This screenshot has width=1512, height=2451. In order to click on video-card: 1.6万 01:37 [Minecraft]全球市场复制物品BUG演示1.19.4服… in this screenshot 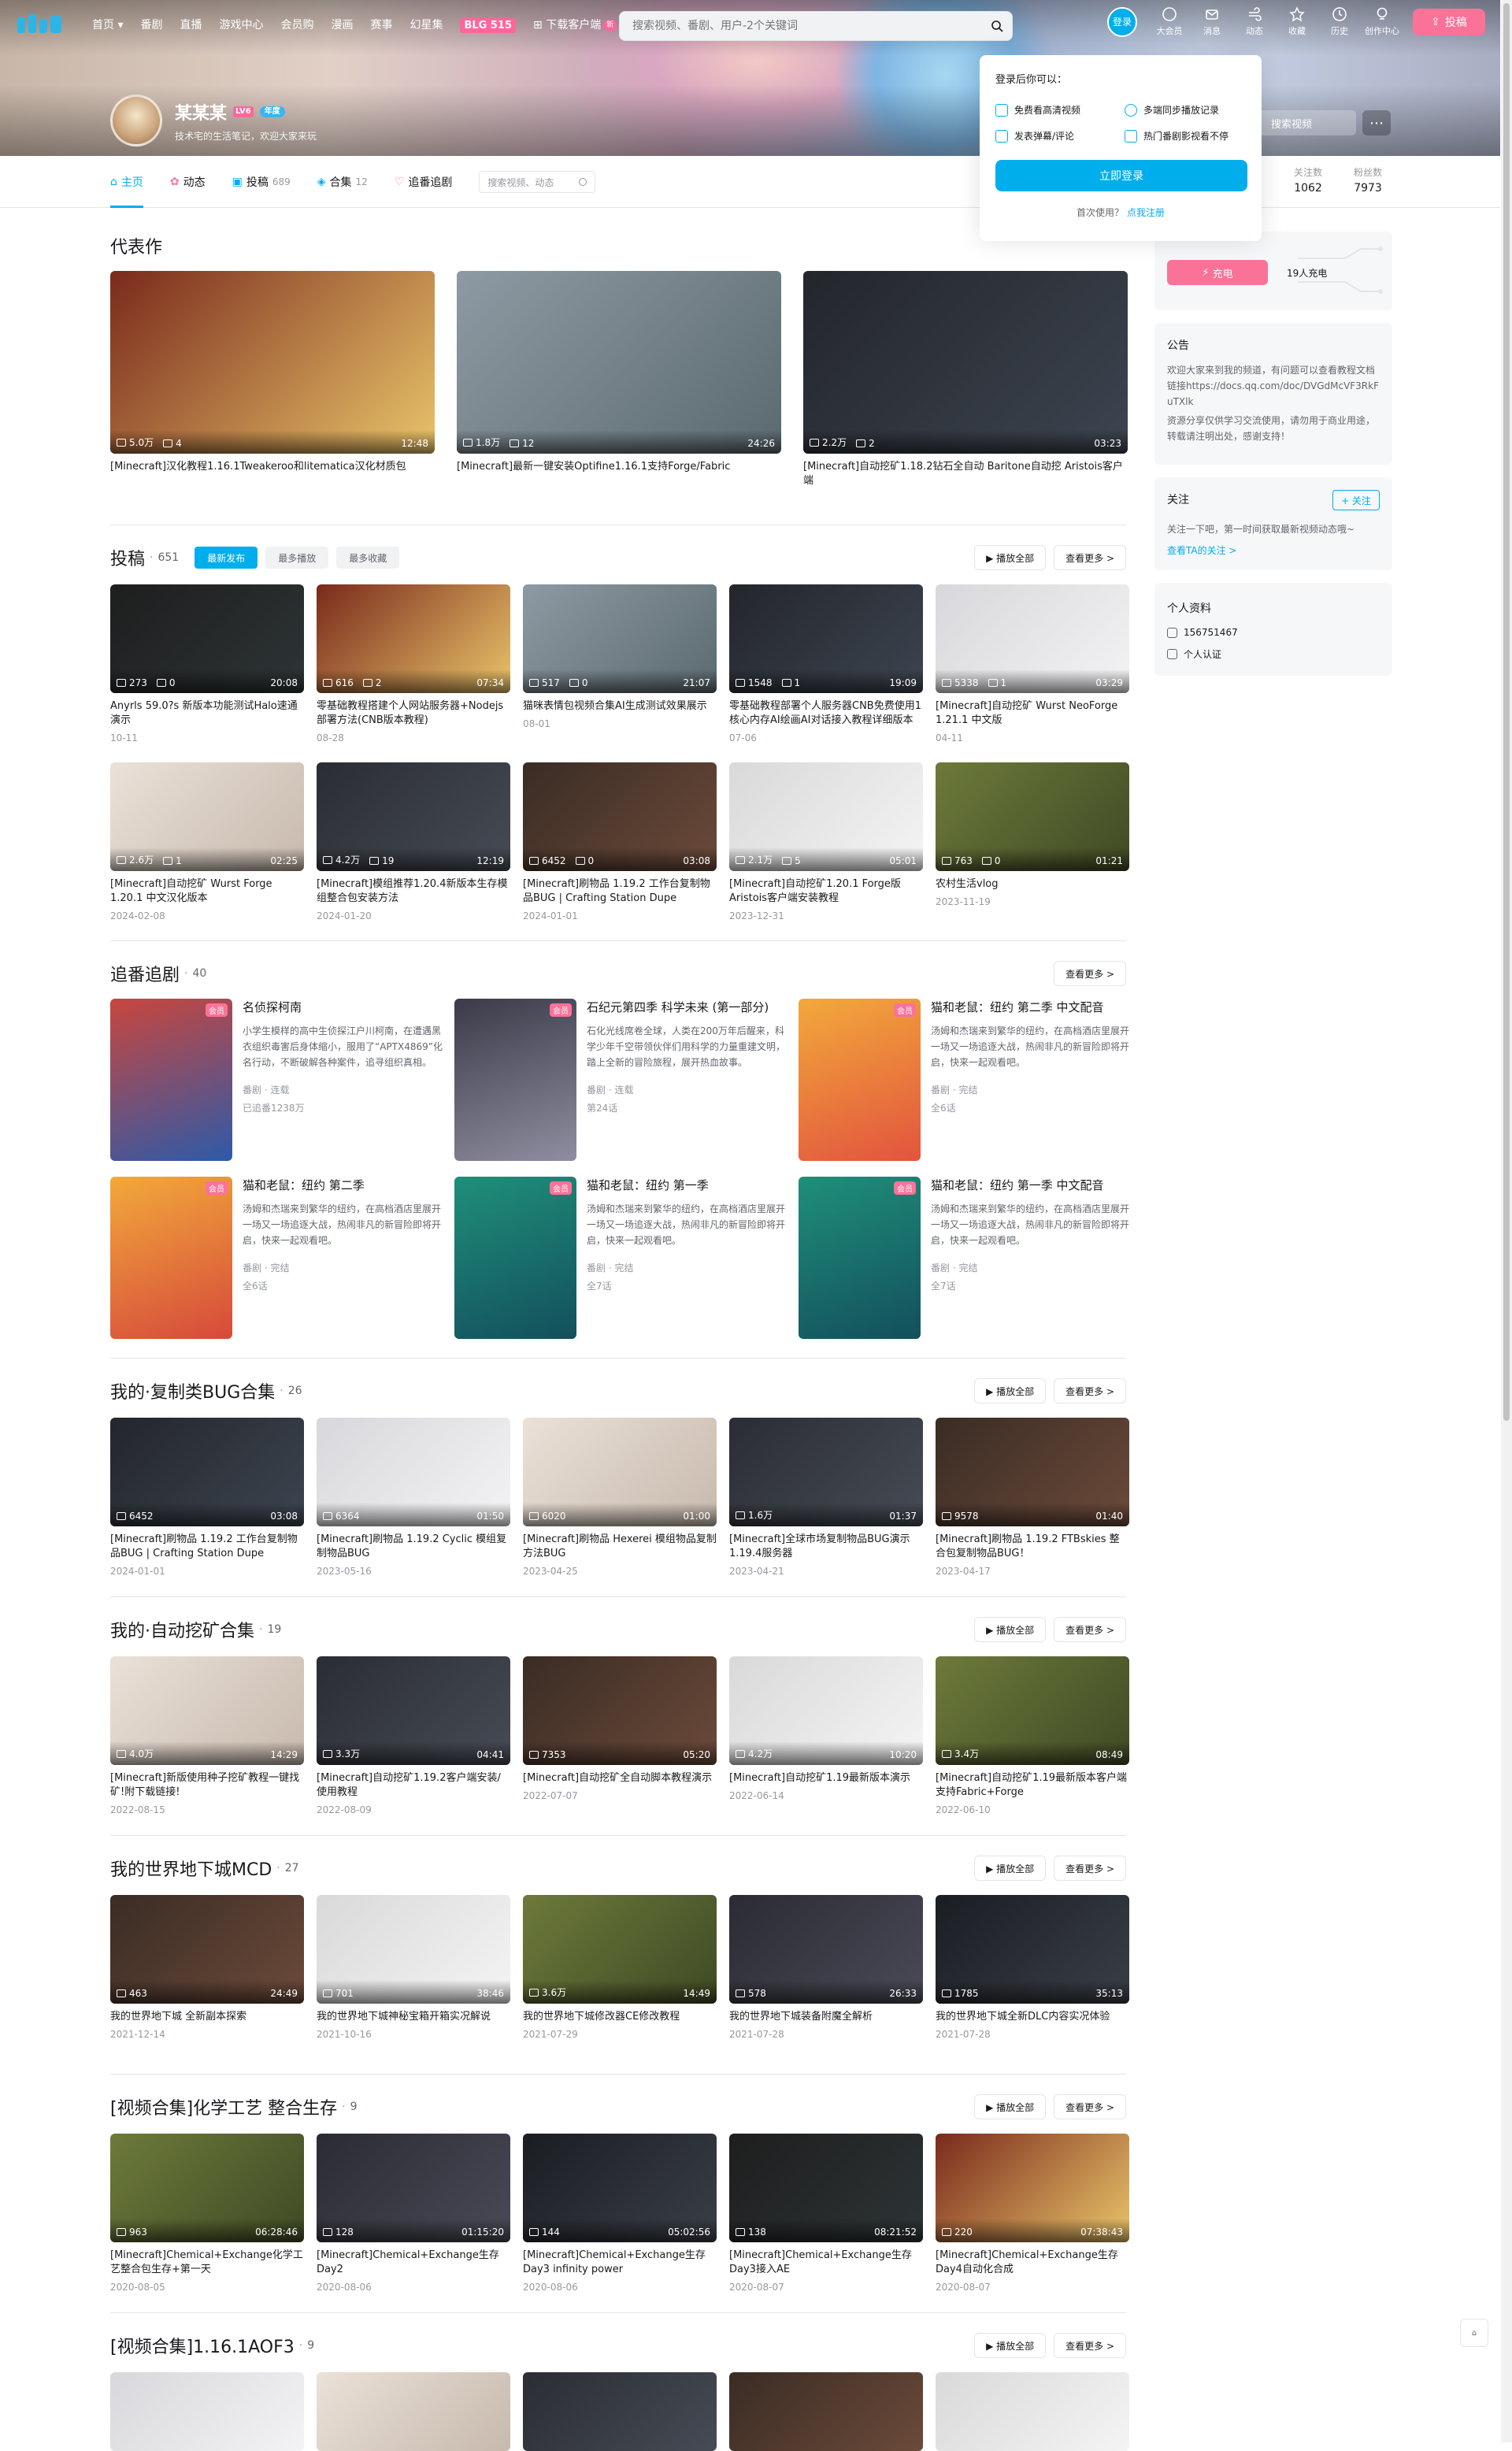, I will do `click(826, 1498)`.